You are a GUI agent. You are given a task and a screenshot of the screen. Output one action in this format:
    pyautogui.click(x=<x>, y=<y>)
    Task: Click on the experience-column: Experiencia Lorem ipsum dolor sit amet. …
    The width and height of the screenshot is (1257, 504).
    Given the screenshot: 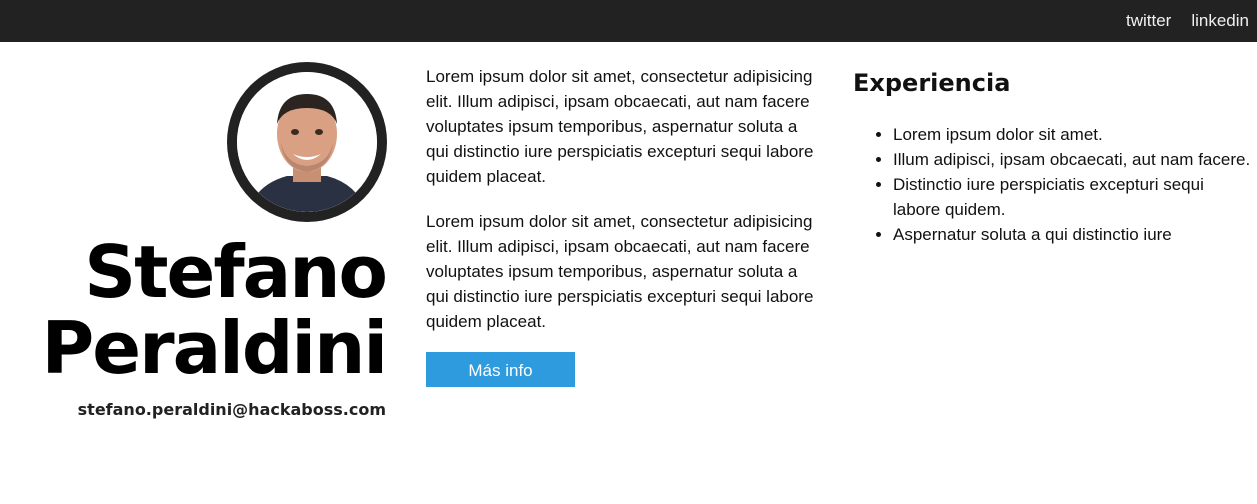 What is the action you would take?
    pyautogui.click(x=1053, y=156)
    